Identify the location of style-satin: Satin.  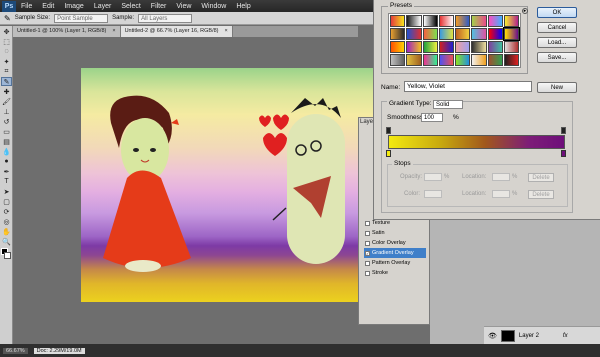
(395, 233).